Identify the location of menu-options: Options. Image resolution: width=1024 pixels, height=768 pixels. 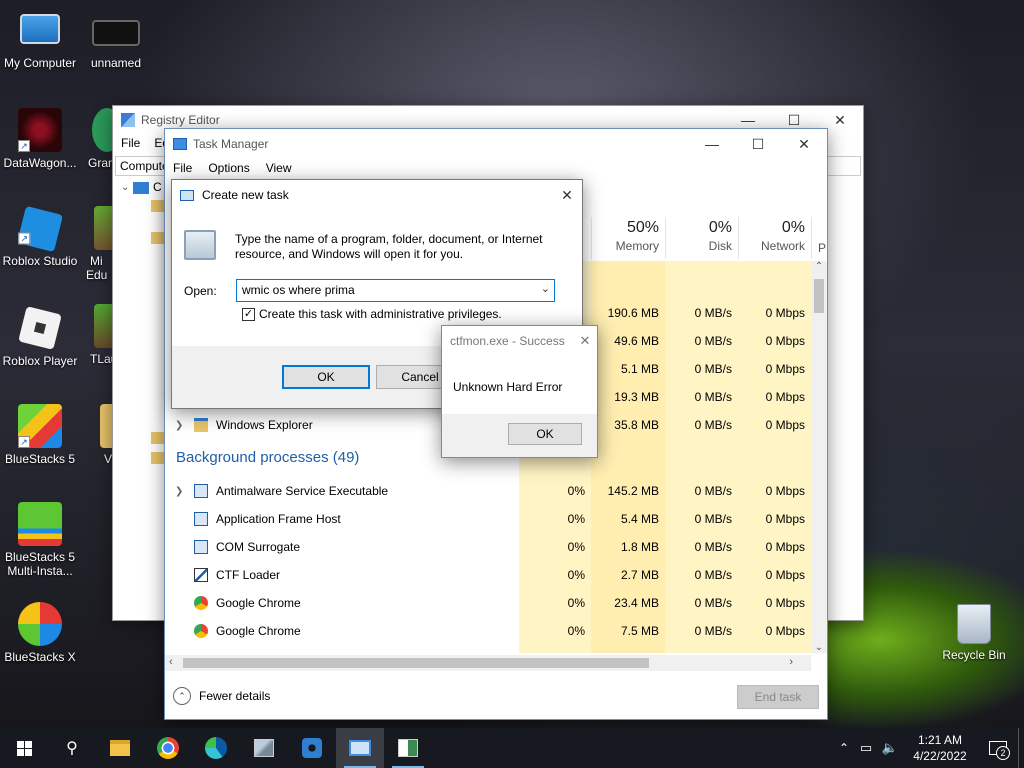
(228, 168).